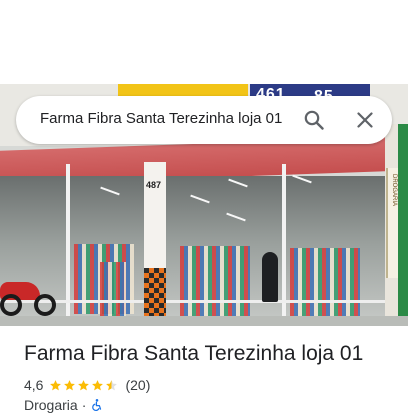 This screenshot has height=413, width=408. I want to click on search-icon, so click(314, 120).